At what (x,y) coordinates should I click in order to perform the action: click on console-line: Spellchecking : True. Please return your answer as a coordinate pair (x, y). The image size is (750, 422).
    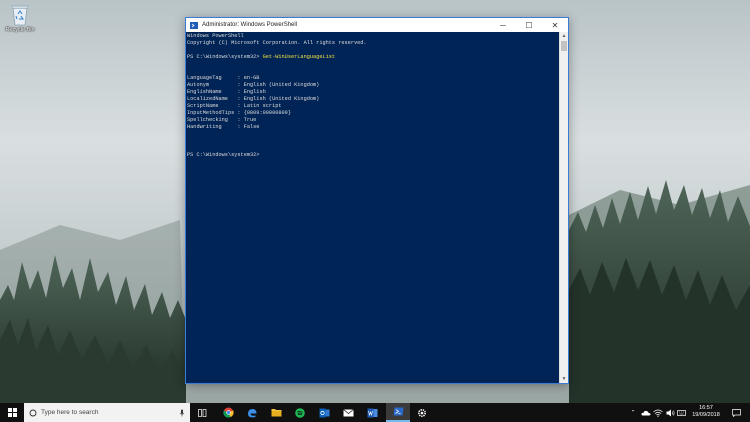
    Looking at the image, I should click on (373, 120).